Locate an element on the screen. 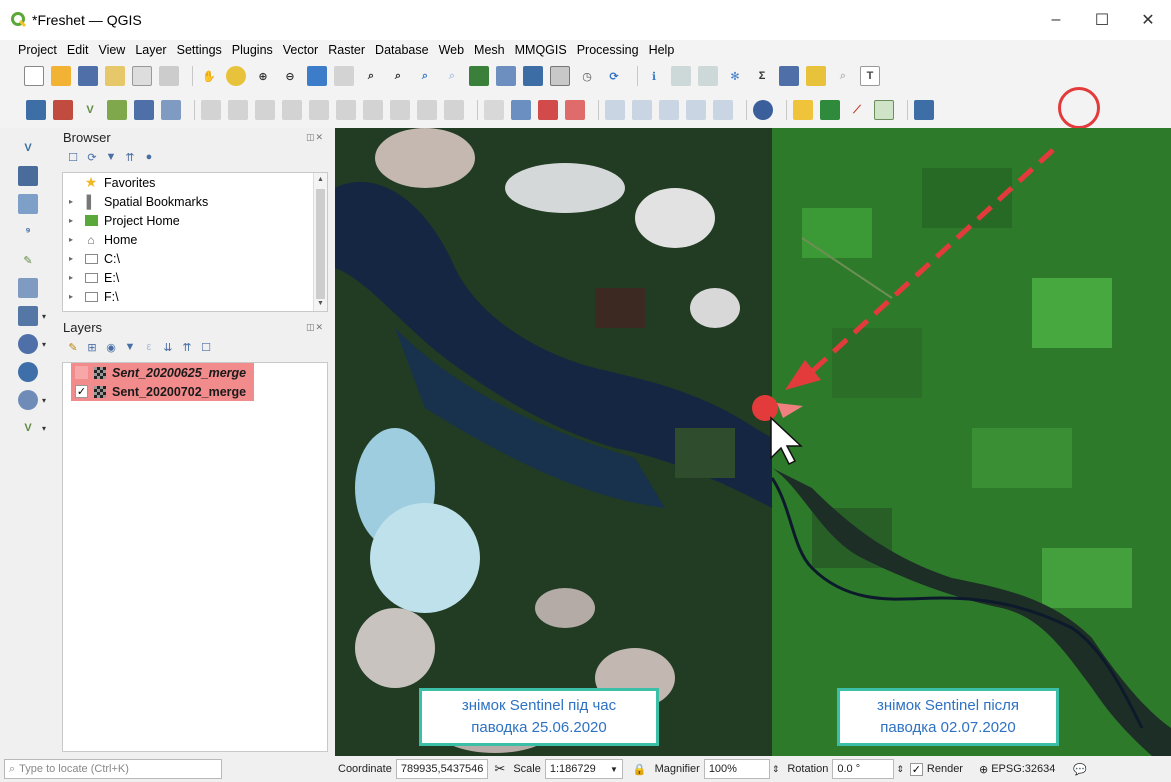 This screenshot has width=1171, height=782. coordinate-field: 789935,5437546 is located at coordinates (442, 769).